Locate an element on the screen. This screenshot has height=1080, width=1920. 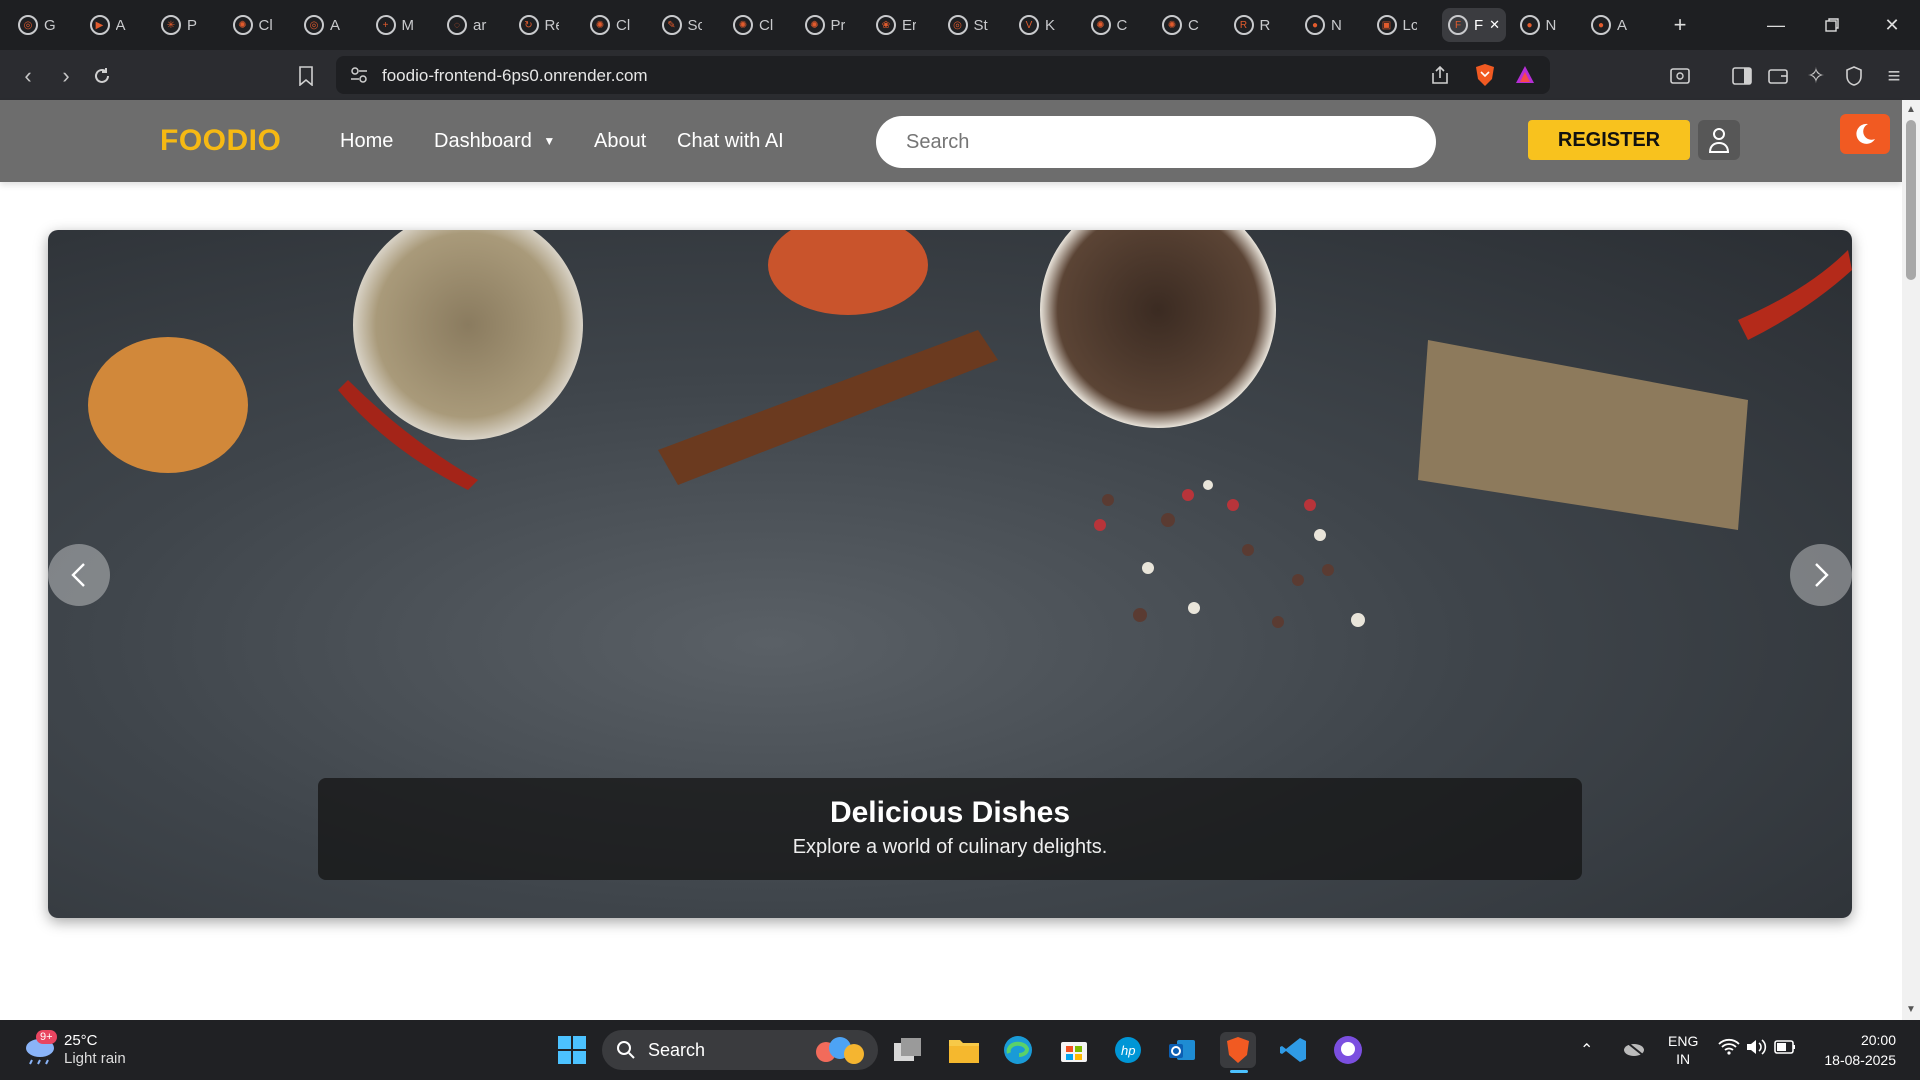
screenshot-icon is located at coordinates (1680, 76).